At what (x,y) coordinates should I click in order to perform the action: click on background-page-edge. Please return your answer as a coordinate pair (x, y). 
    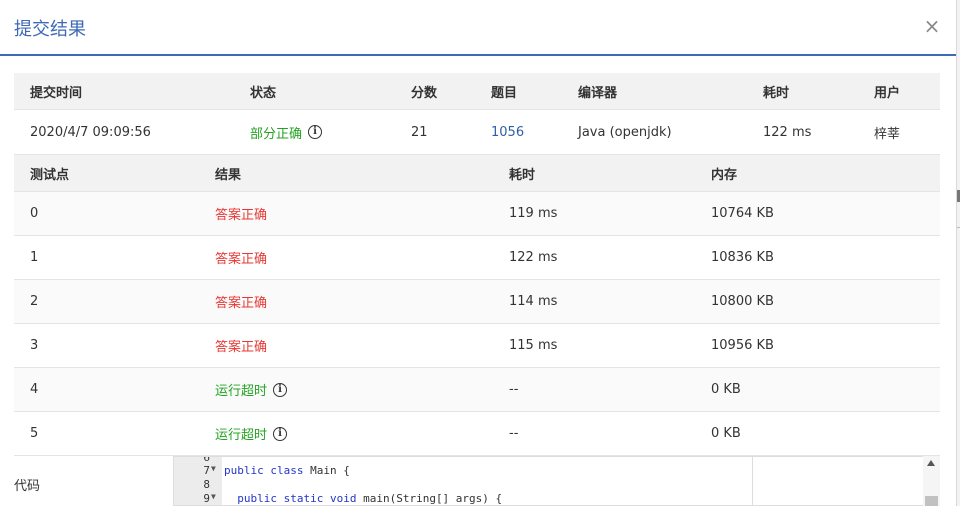
    Looking at the image, I should click on (958, 253).